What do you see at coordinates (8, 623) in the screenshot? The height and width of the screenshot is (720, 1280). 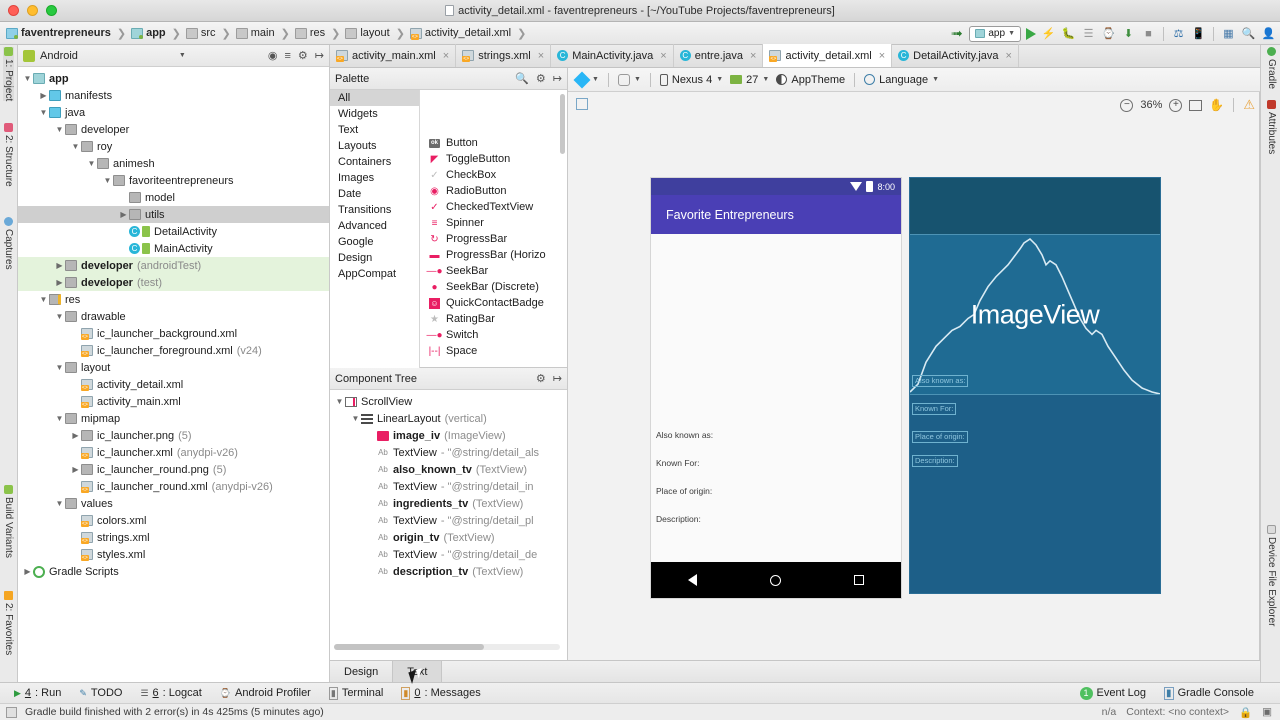 I see `sidebar-item-favorites: 2: Favorites` at bounding box center [8, 623].